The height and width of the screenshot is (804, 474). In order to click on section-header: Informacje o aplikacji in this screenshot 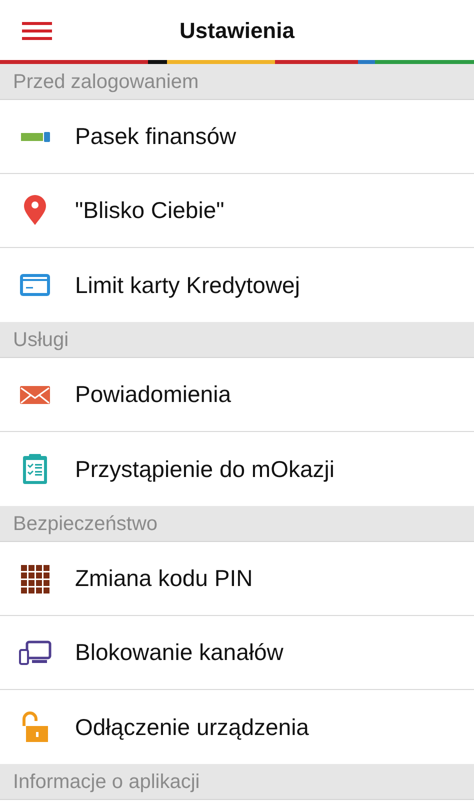, I will do `click(237, 782)`.